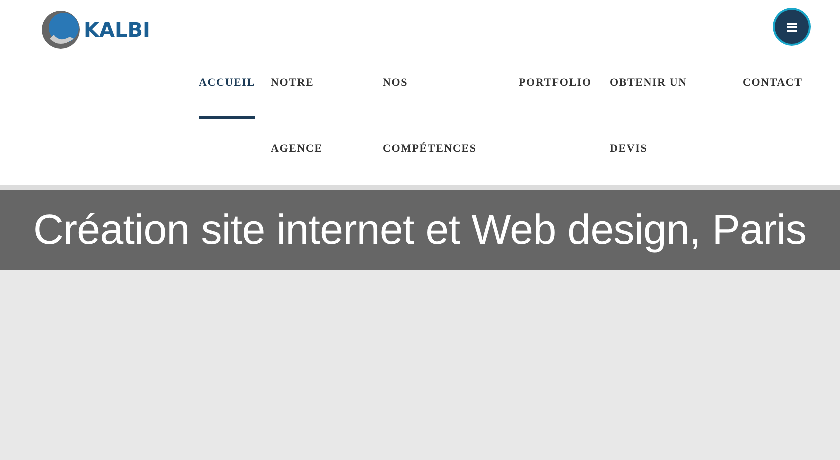  I want to click on globe-logo-icon, so click(61, 30).